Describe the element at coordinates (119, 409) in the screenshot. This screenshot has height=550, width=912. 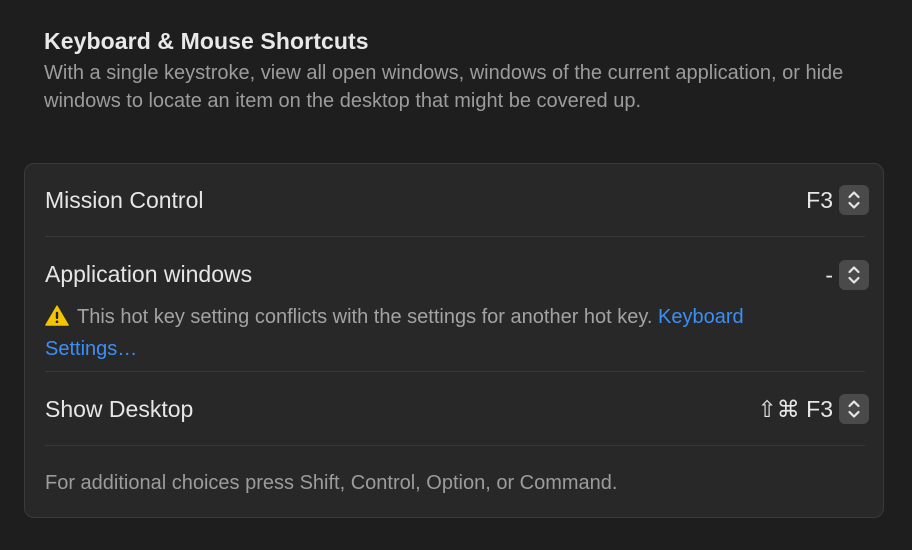
I see `shortcut-label: Show Desktop` at that location.